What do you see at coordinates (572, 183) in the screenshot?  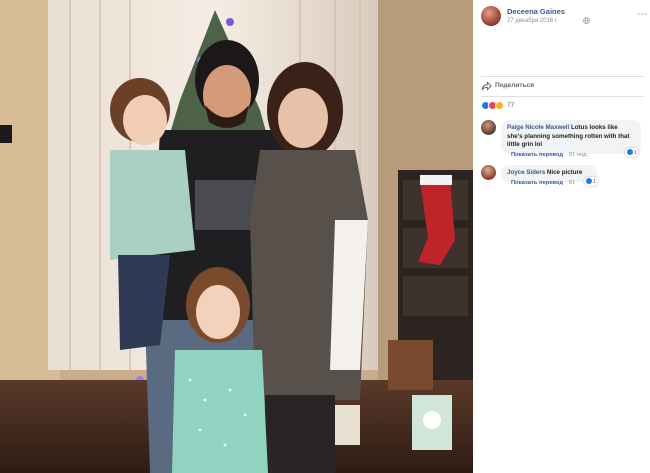 I see `comment-time: 81` at bounding box center [572, 183].